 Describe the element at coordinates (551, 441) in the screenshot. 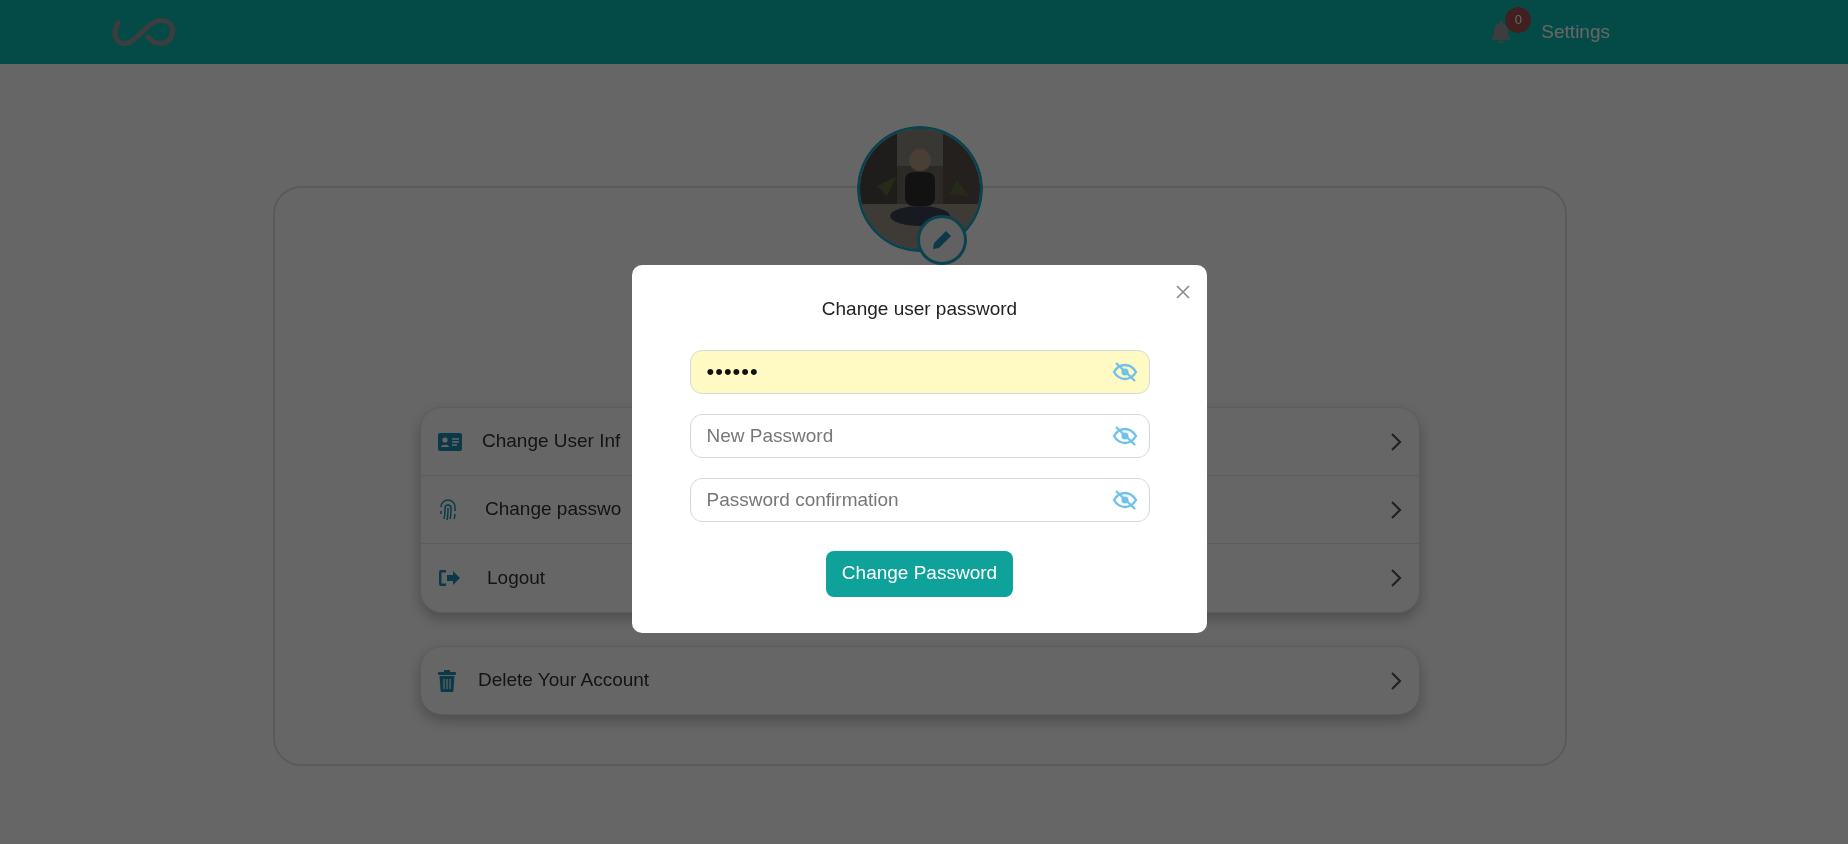

I see `menu-label: Change User Inf` at that location.